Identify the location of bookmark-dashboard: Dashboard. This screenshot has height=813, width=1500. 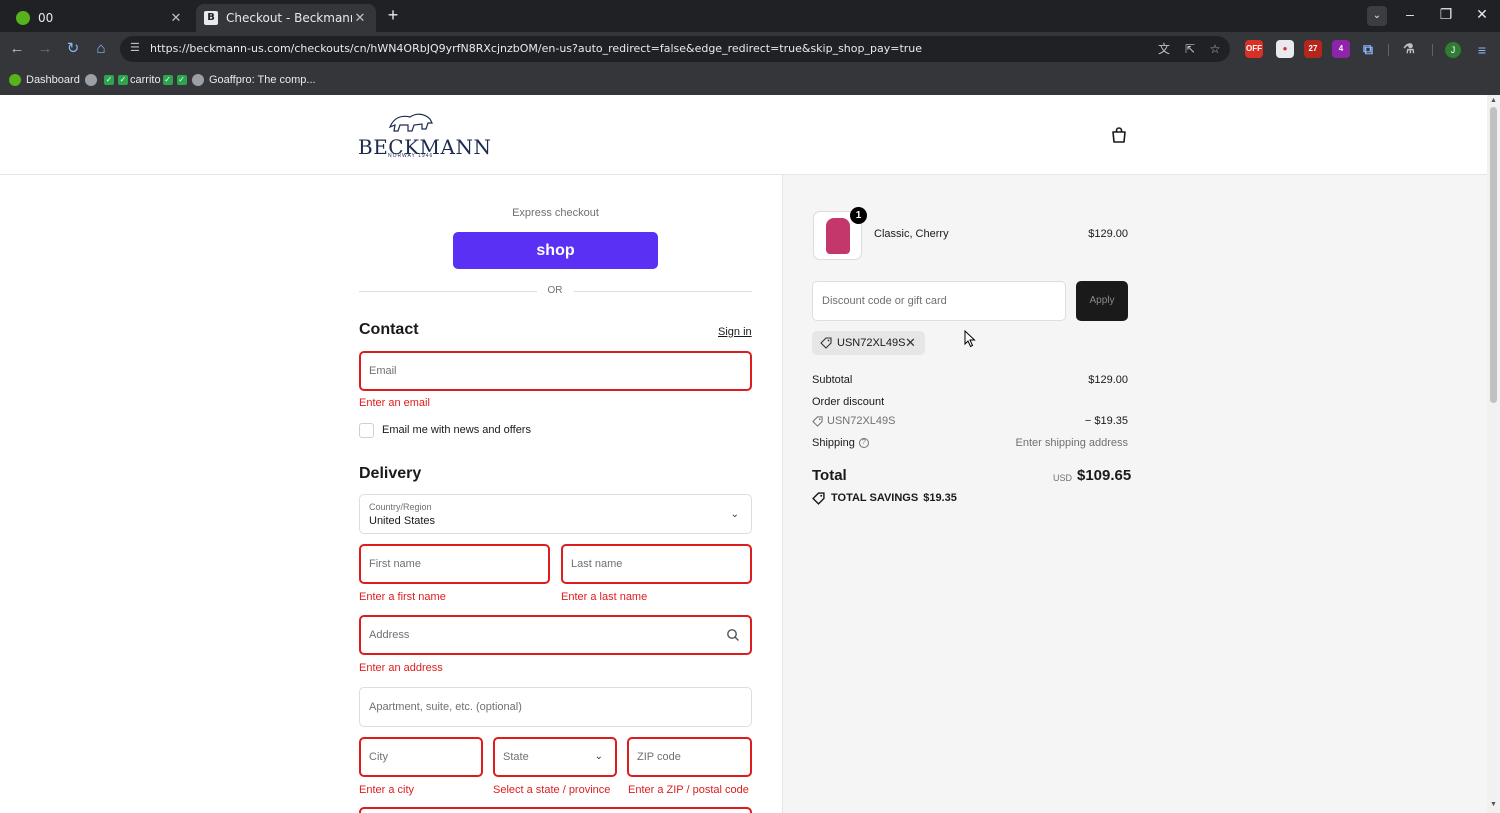
(44, 80).